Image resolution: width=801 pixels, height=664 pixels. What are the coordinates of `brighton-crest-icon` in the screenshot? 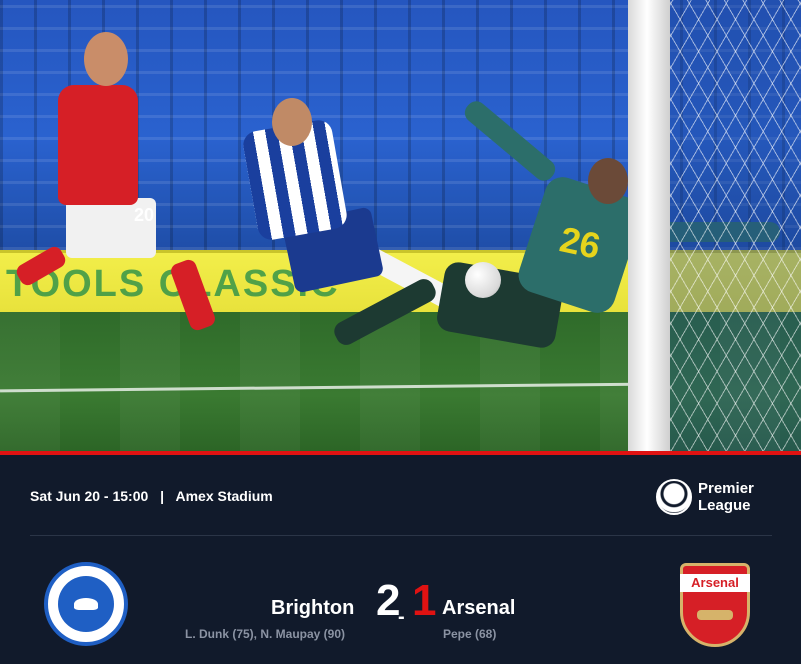 It's located at (86, 604).